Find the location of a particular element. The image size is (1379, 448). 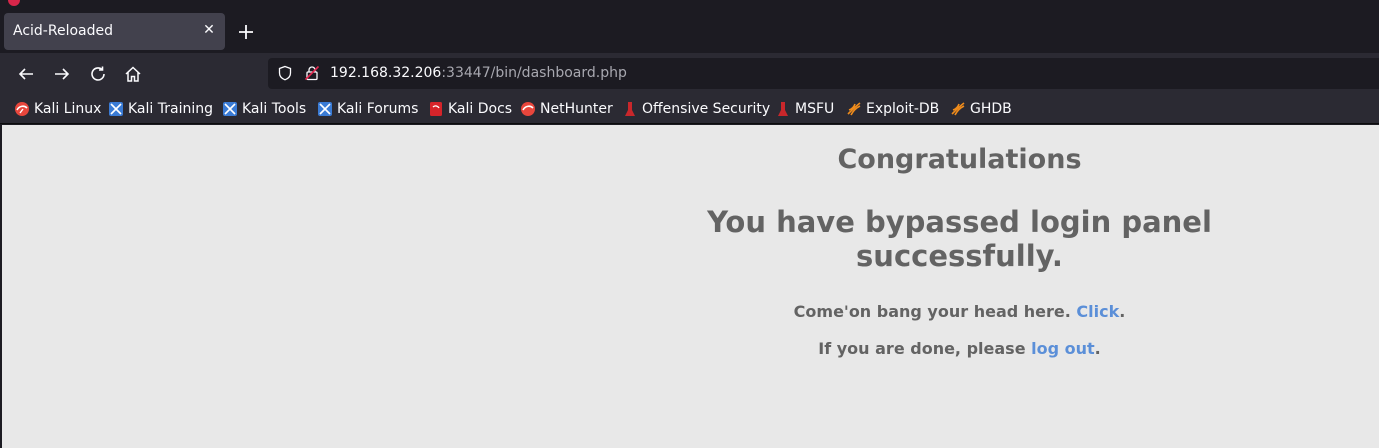

click-link: Click is located at coordinates (1097, 311).